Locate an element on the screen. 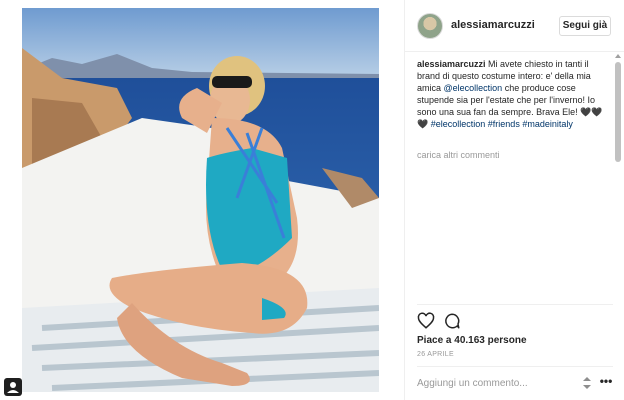 This screenshot has width=624, height=400. hashtag-elecollection: #elecollection is located at coordinates (458, 124).